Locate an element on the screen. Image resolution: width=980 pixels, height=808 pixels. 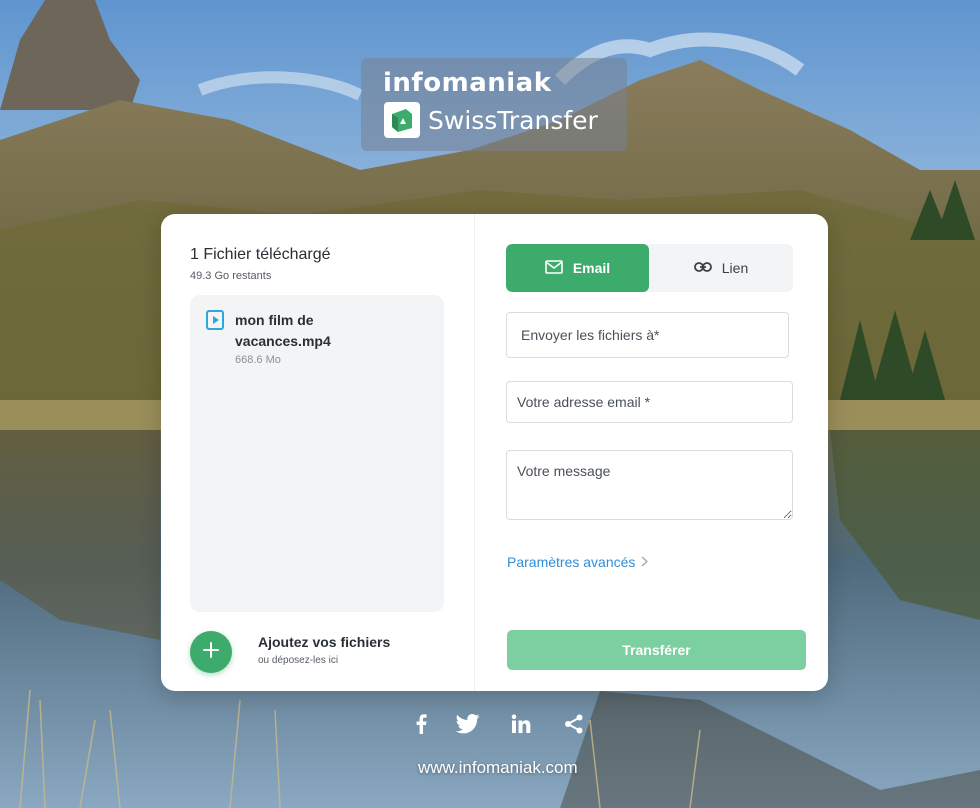
linkedin-icon is located at coordinates (521, 724).